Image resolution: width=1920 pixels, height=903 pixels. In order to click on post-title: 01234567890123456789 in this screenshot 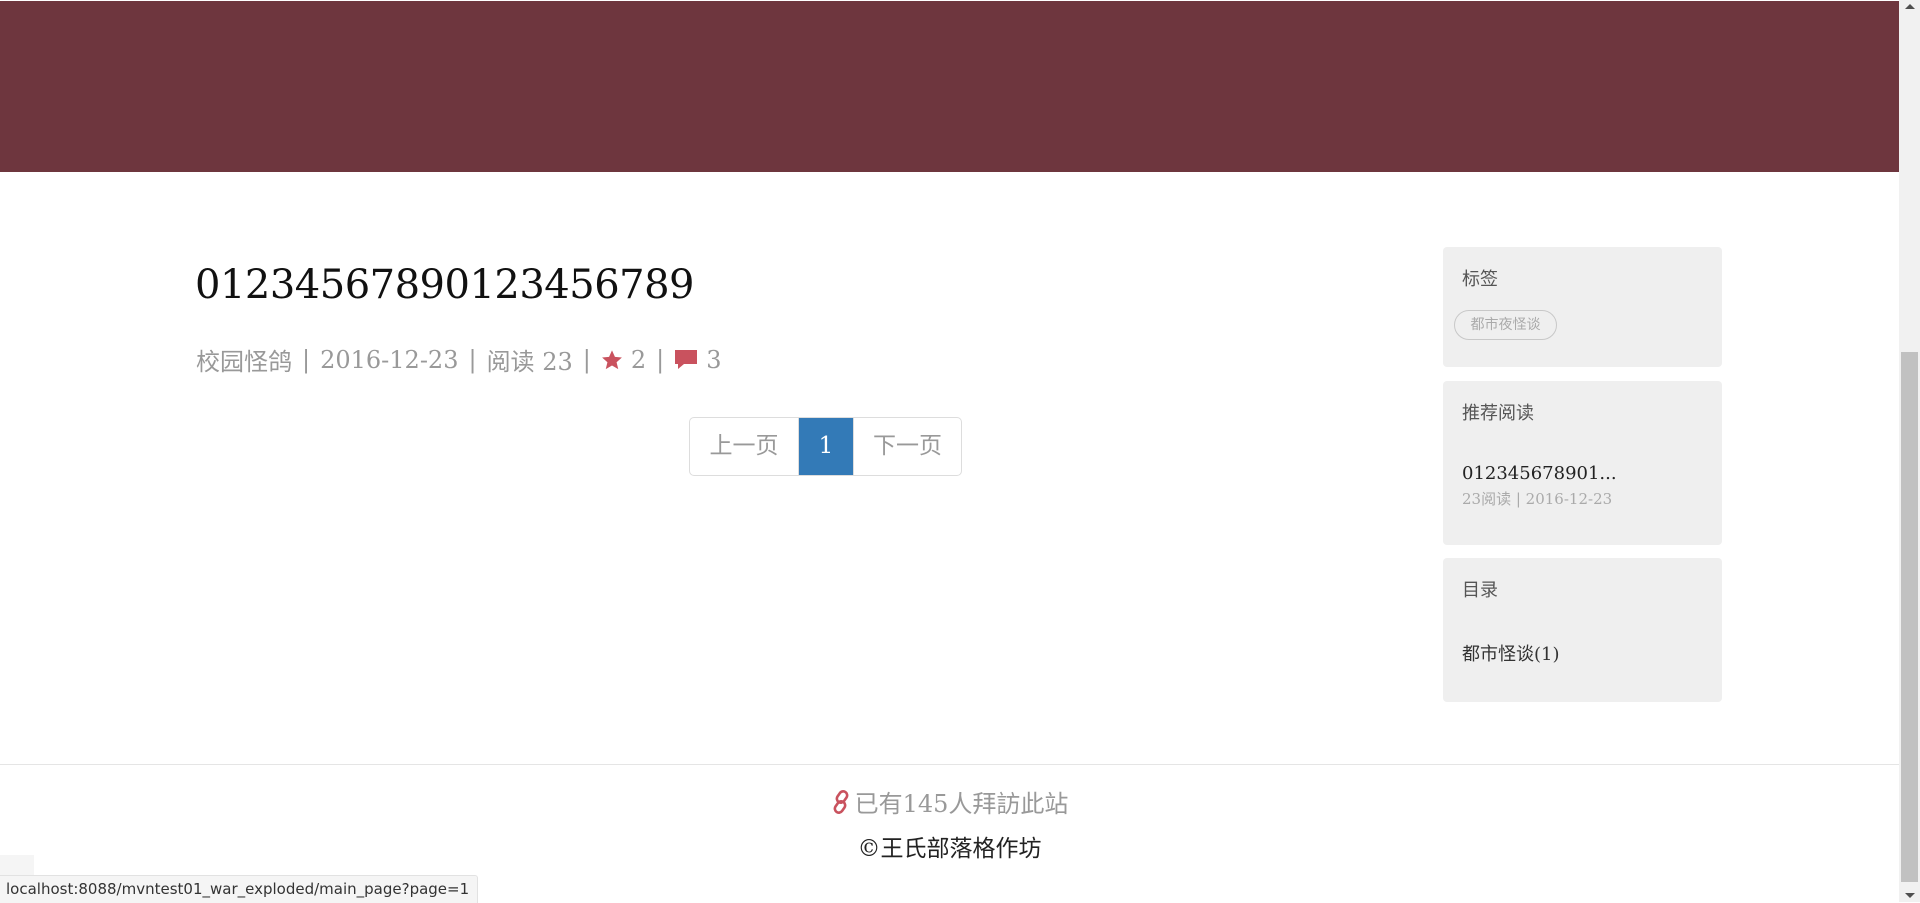, I will do `click(444, 285)`.